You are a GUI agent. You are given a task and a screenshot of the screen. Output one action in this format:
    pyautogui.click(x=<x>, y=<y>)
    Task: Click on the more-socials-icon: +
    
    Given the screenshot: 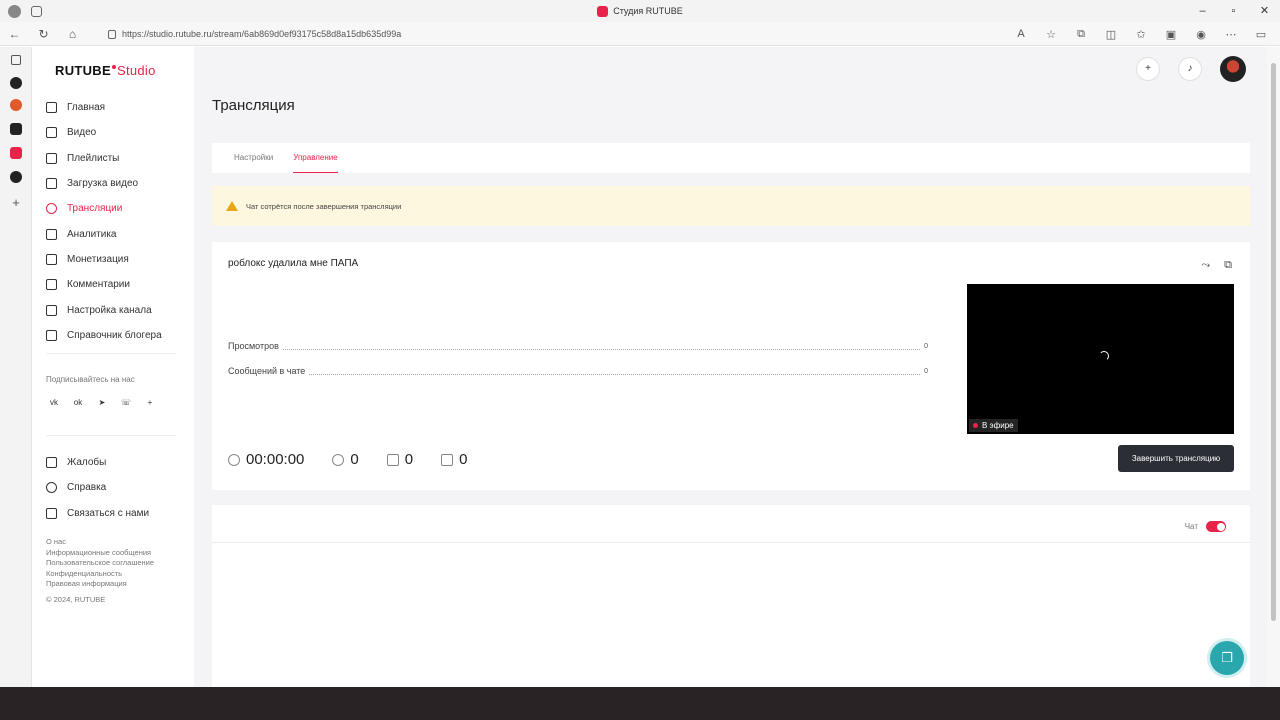 What is the action you would take?
    pyautogui.click(x=150, y=403)
    